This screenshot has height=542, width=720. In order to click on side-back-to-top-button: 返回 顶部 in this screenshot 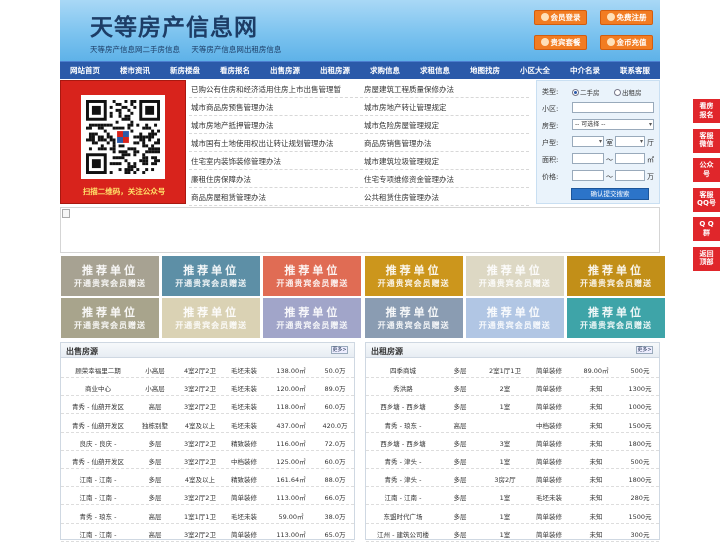, I will do `click(706, 258)`.